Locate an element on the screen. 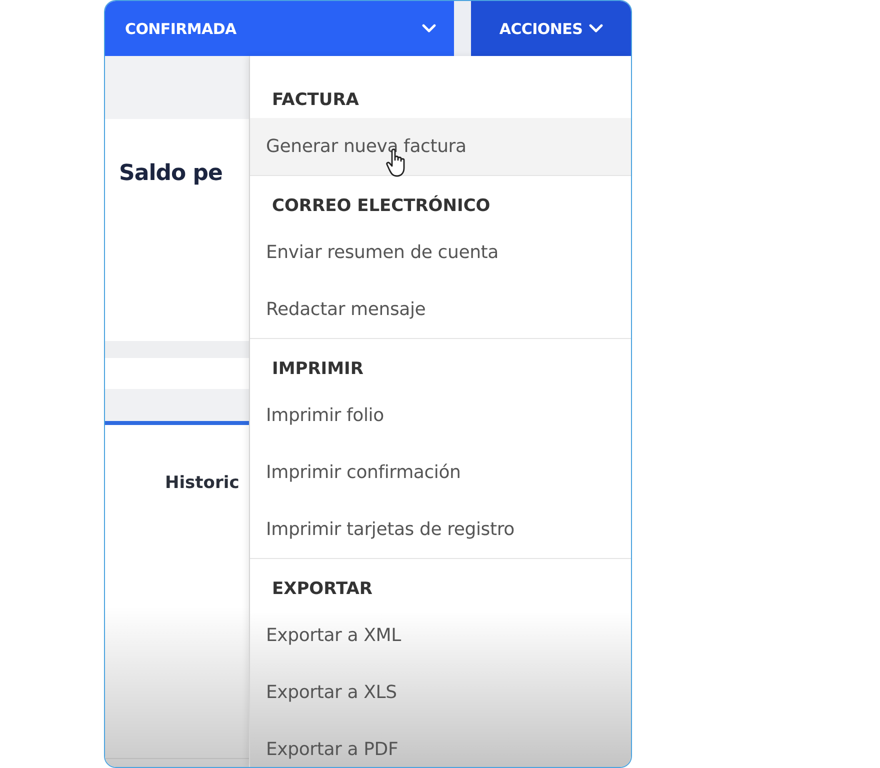 The height and width of the screenshot is (768, 880). toolbar-spacer is located at coordinates (462, 28).